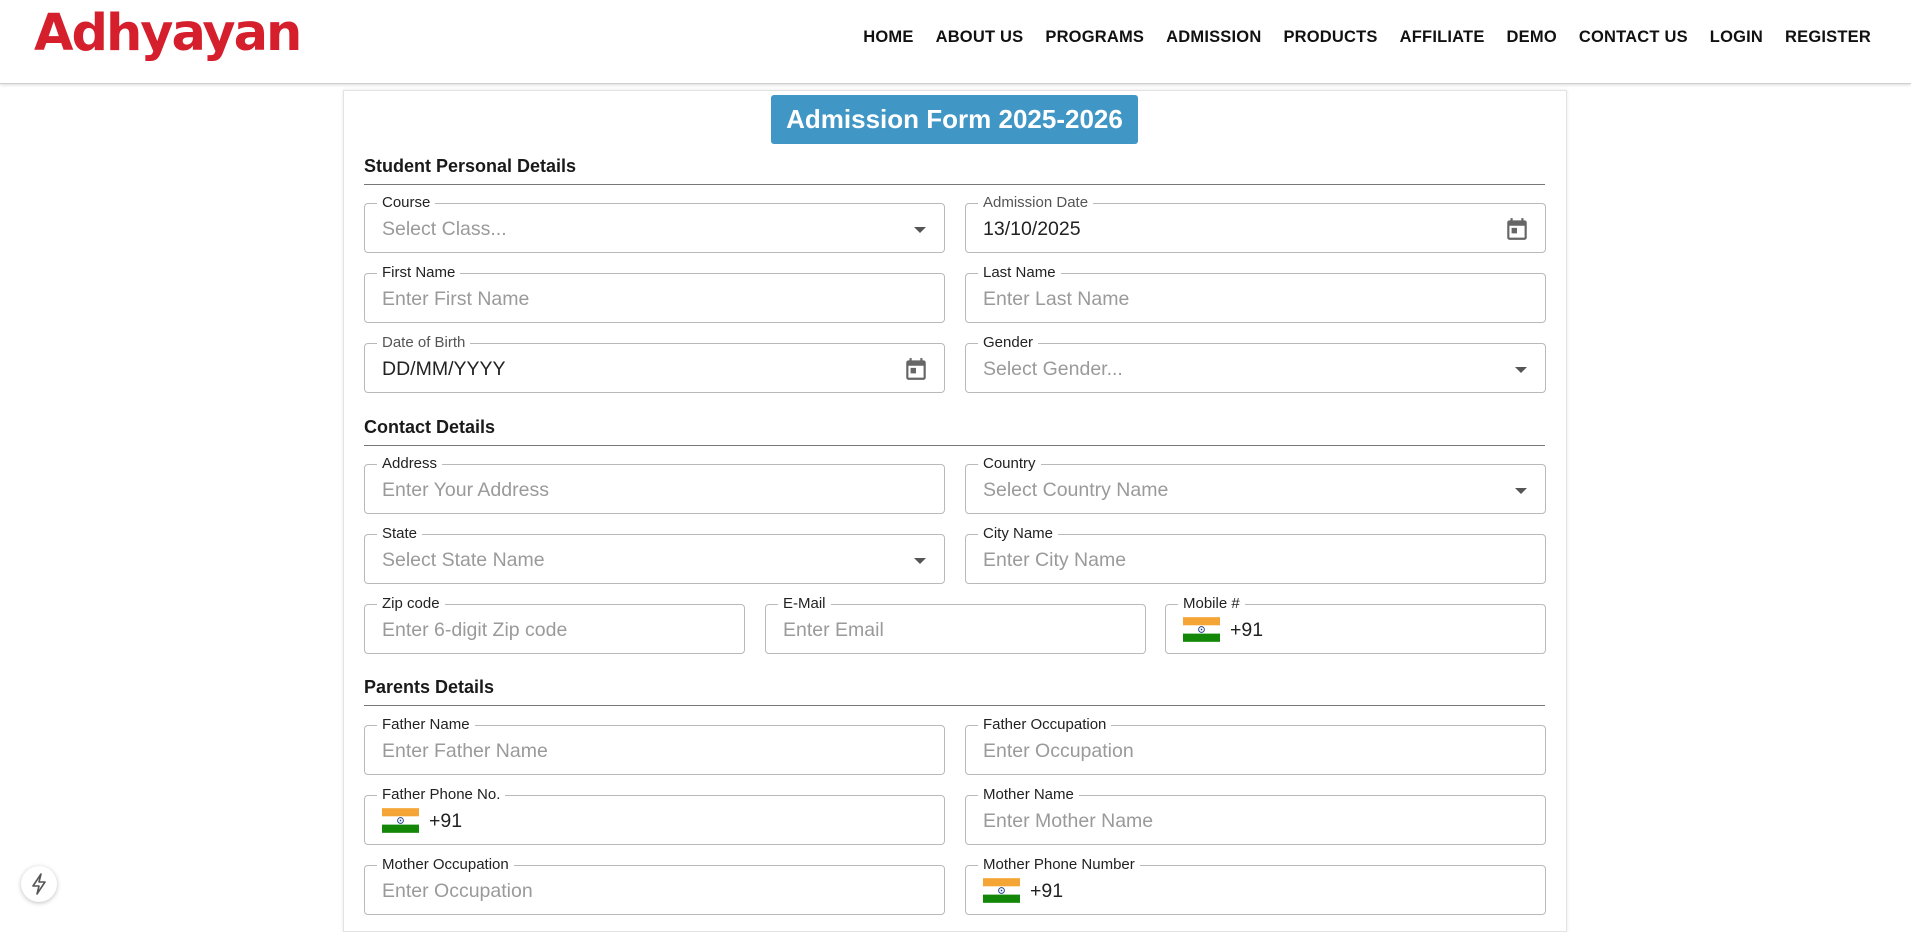  Describe the element at coordinates (1045, 725) in the screenshot. I see `father-occupation-label: Father Occupation` at that location.